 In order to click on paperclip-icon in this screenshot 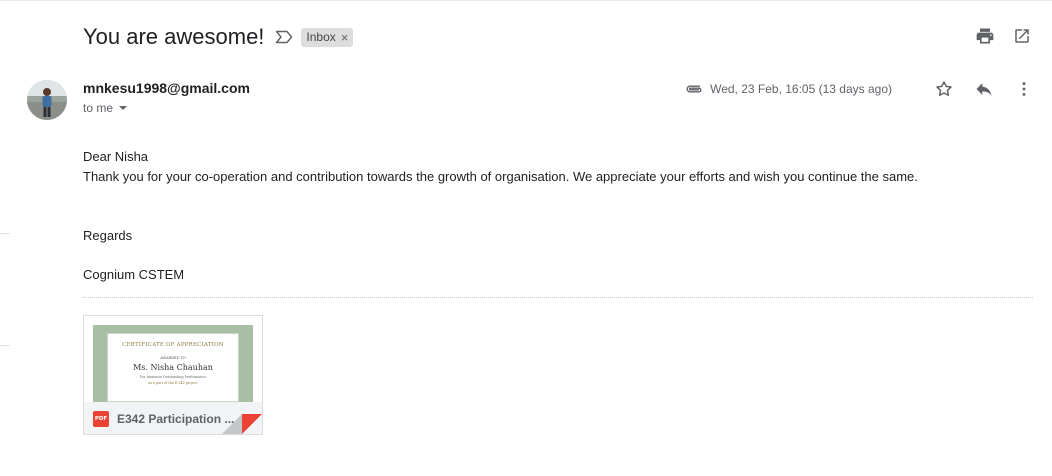, I will do `click(694, 89)`.